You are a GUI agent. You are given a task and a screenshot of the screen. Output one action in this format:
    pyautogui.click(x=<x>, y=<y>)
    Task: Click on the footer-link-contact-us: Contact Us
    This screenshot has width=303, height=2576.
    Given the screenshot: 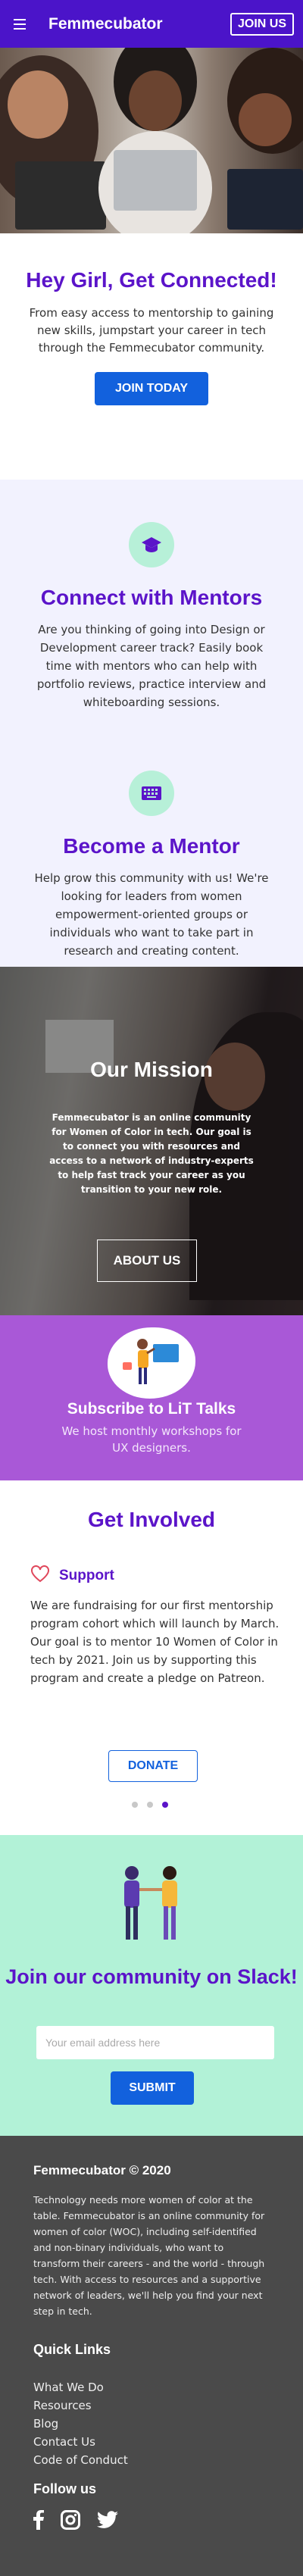 What is the action you would take?
    pyautogui.click(x=80, y=2442)
    